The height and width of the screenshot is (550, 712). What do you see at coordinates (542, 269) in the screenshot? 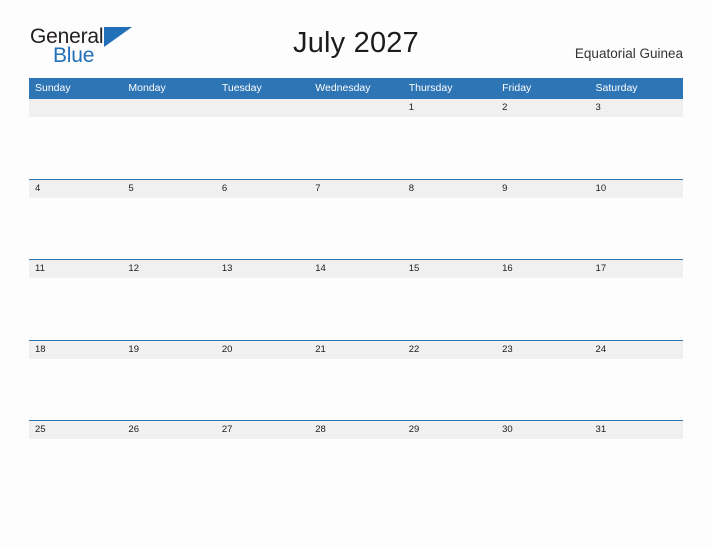
I see `day-cell: 16` at bounding box center [542, 269].